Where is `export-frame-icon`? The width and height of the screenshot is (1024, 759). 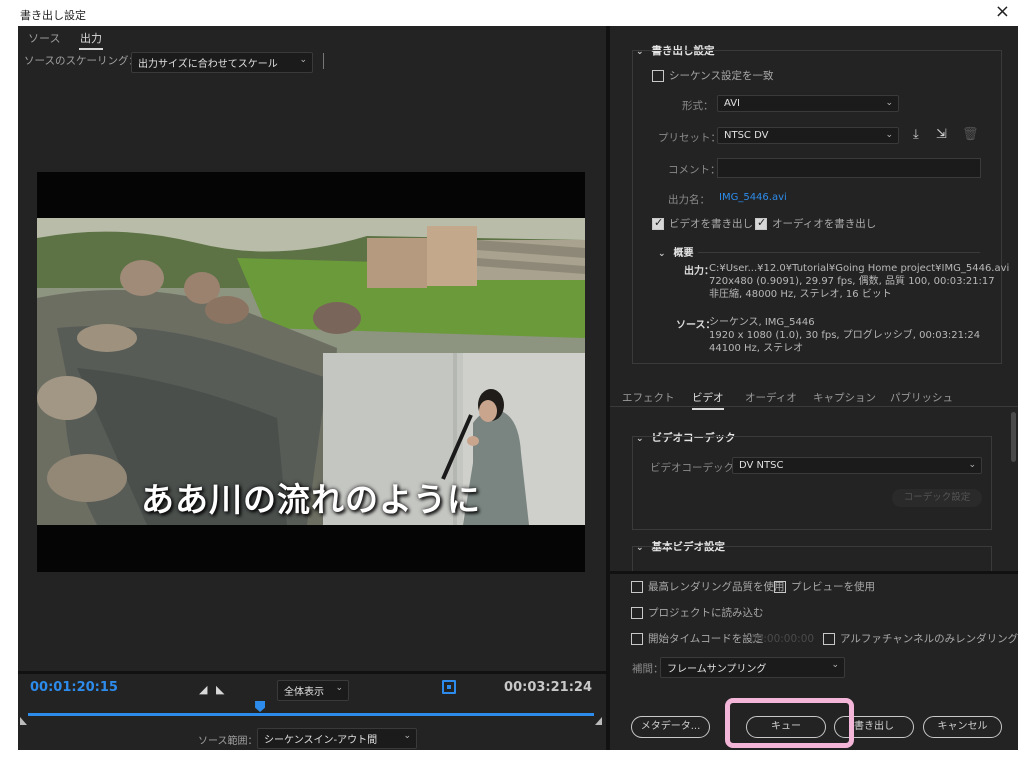
export-frame-icon is located at coordinates (449, 687).